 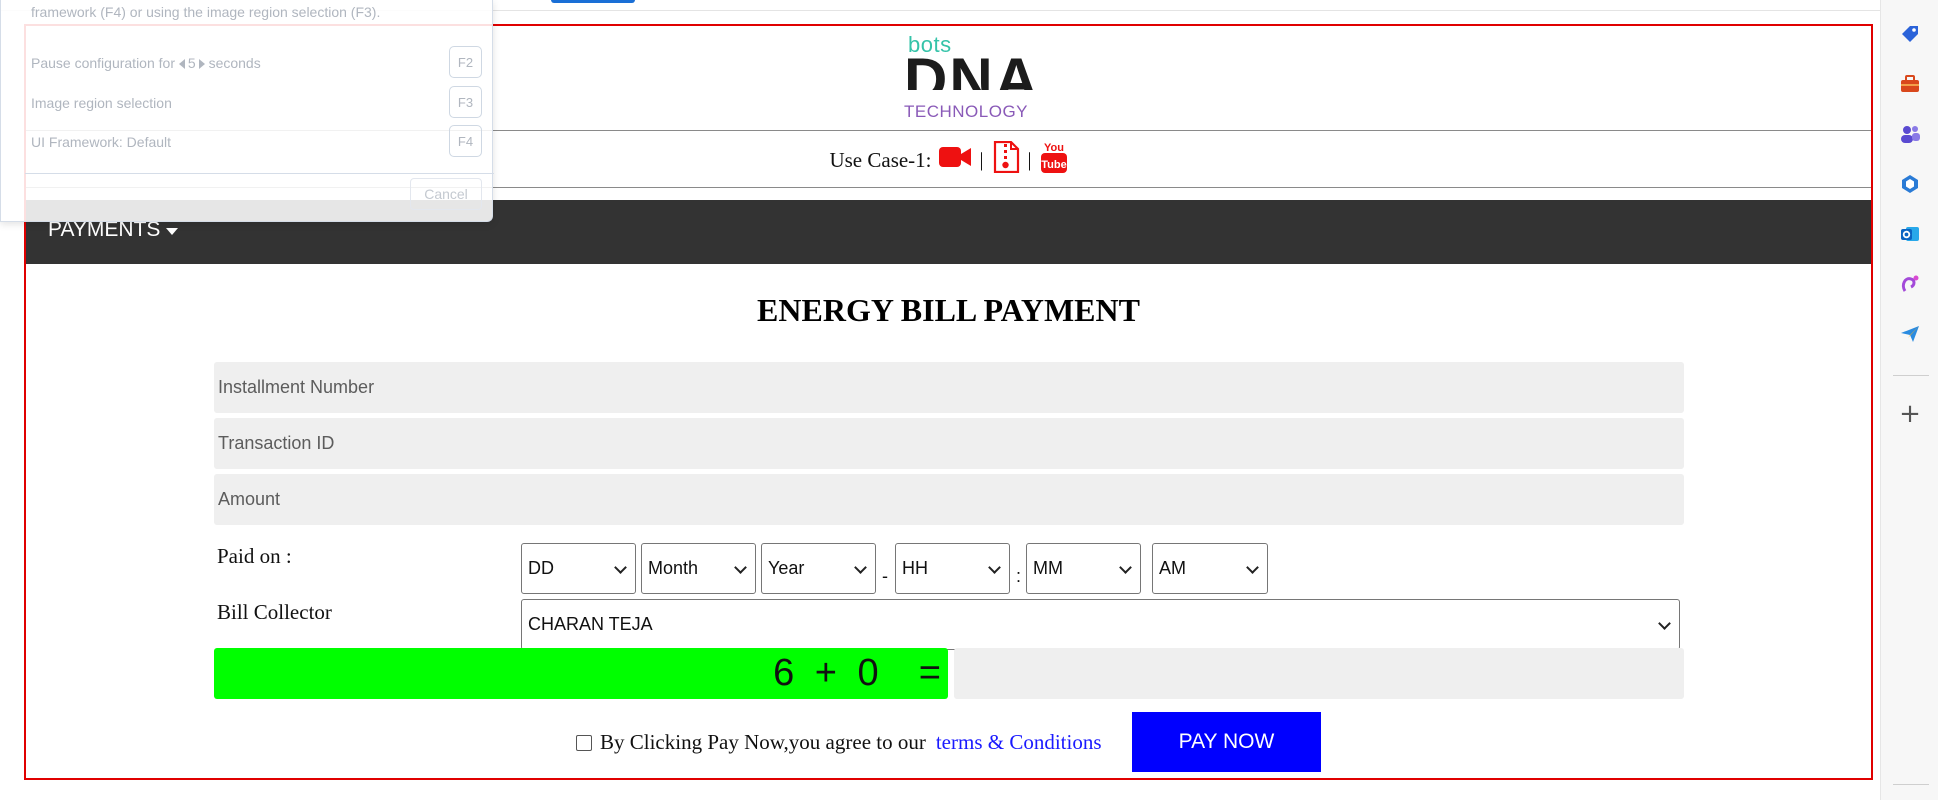 What do you see at coordinates (1910, 84) in the screenshot?
I see `briefcase-icon` at bounding box center [1910, 84].